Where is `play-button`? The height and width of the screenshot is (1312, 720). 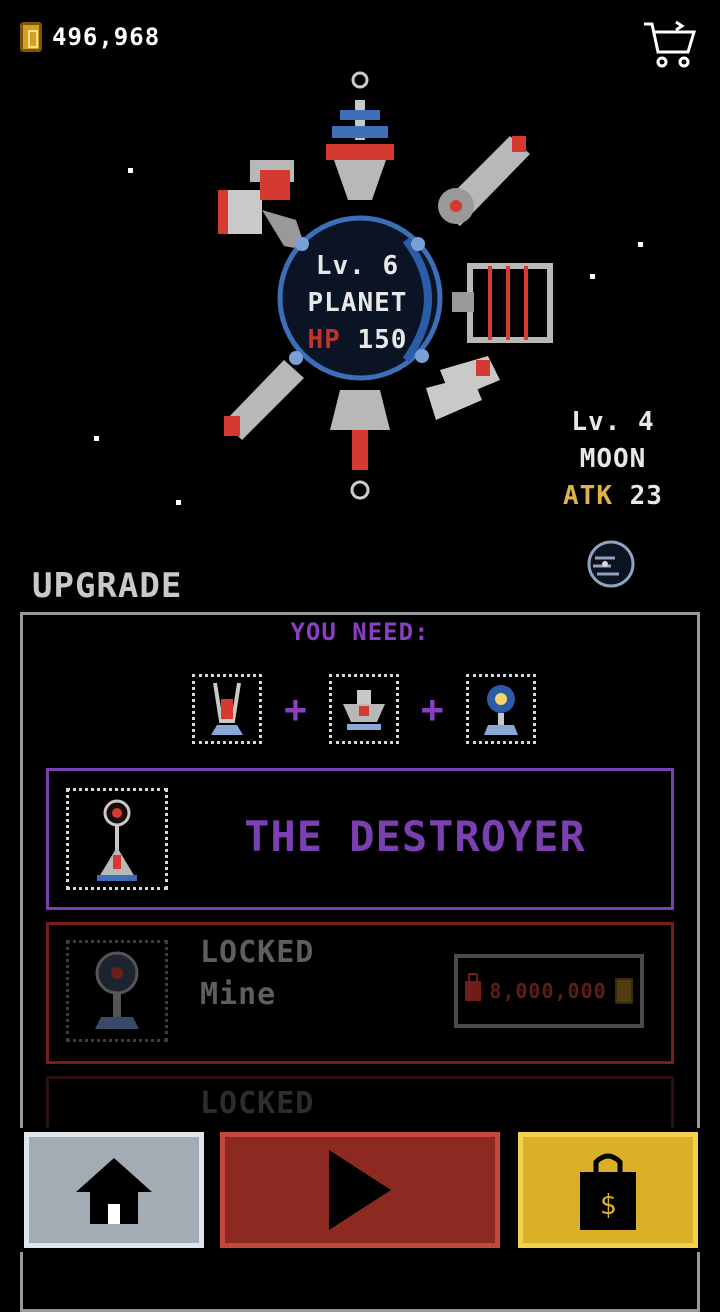
play-button is located at coordinates (360, 1190).